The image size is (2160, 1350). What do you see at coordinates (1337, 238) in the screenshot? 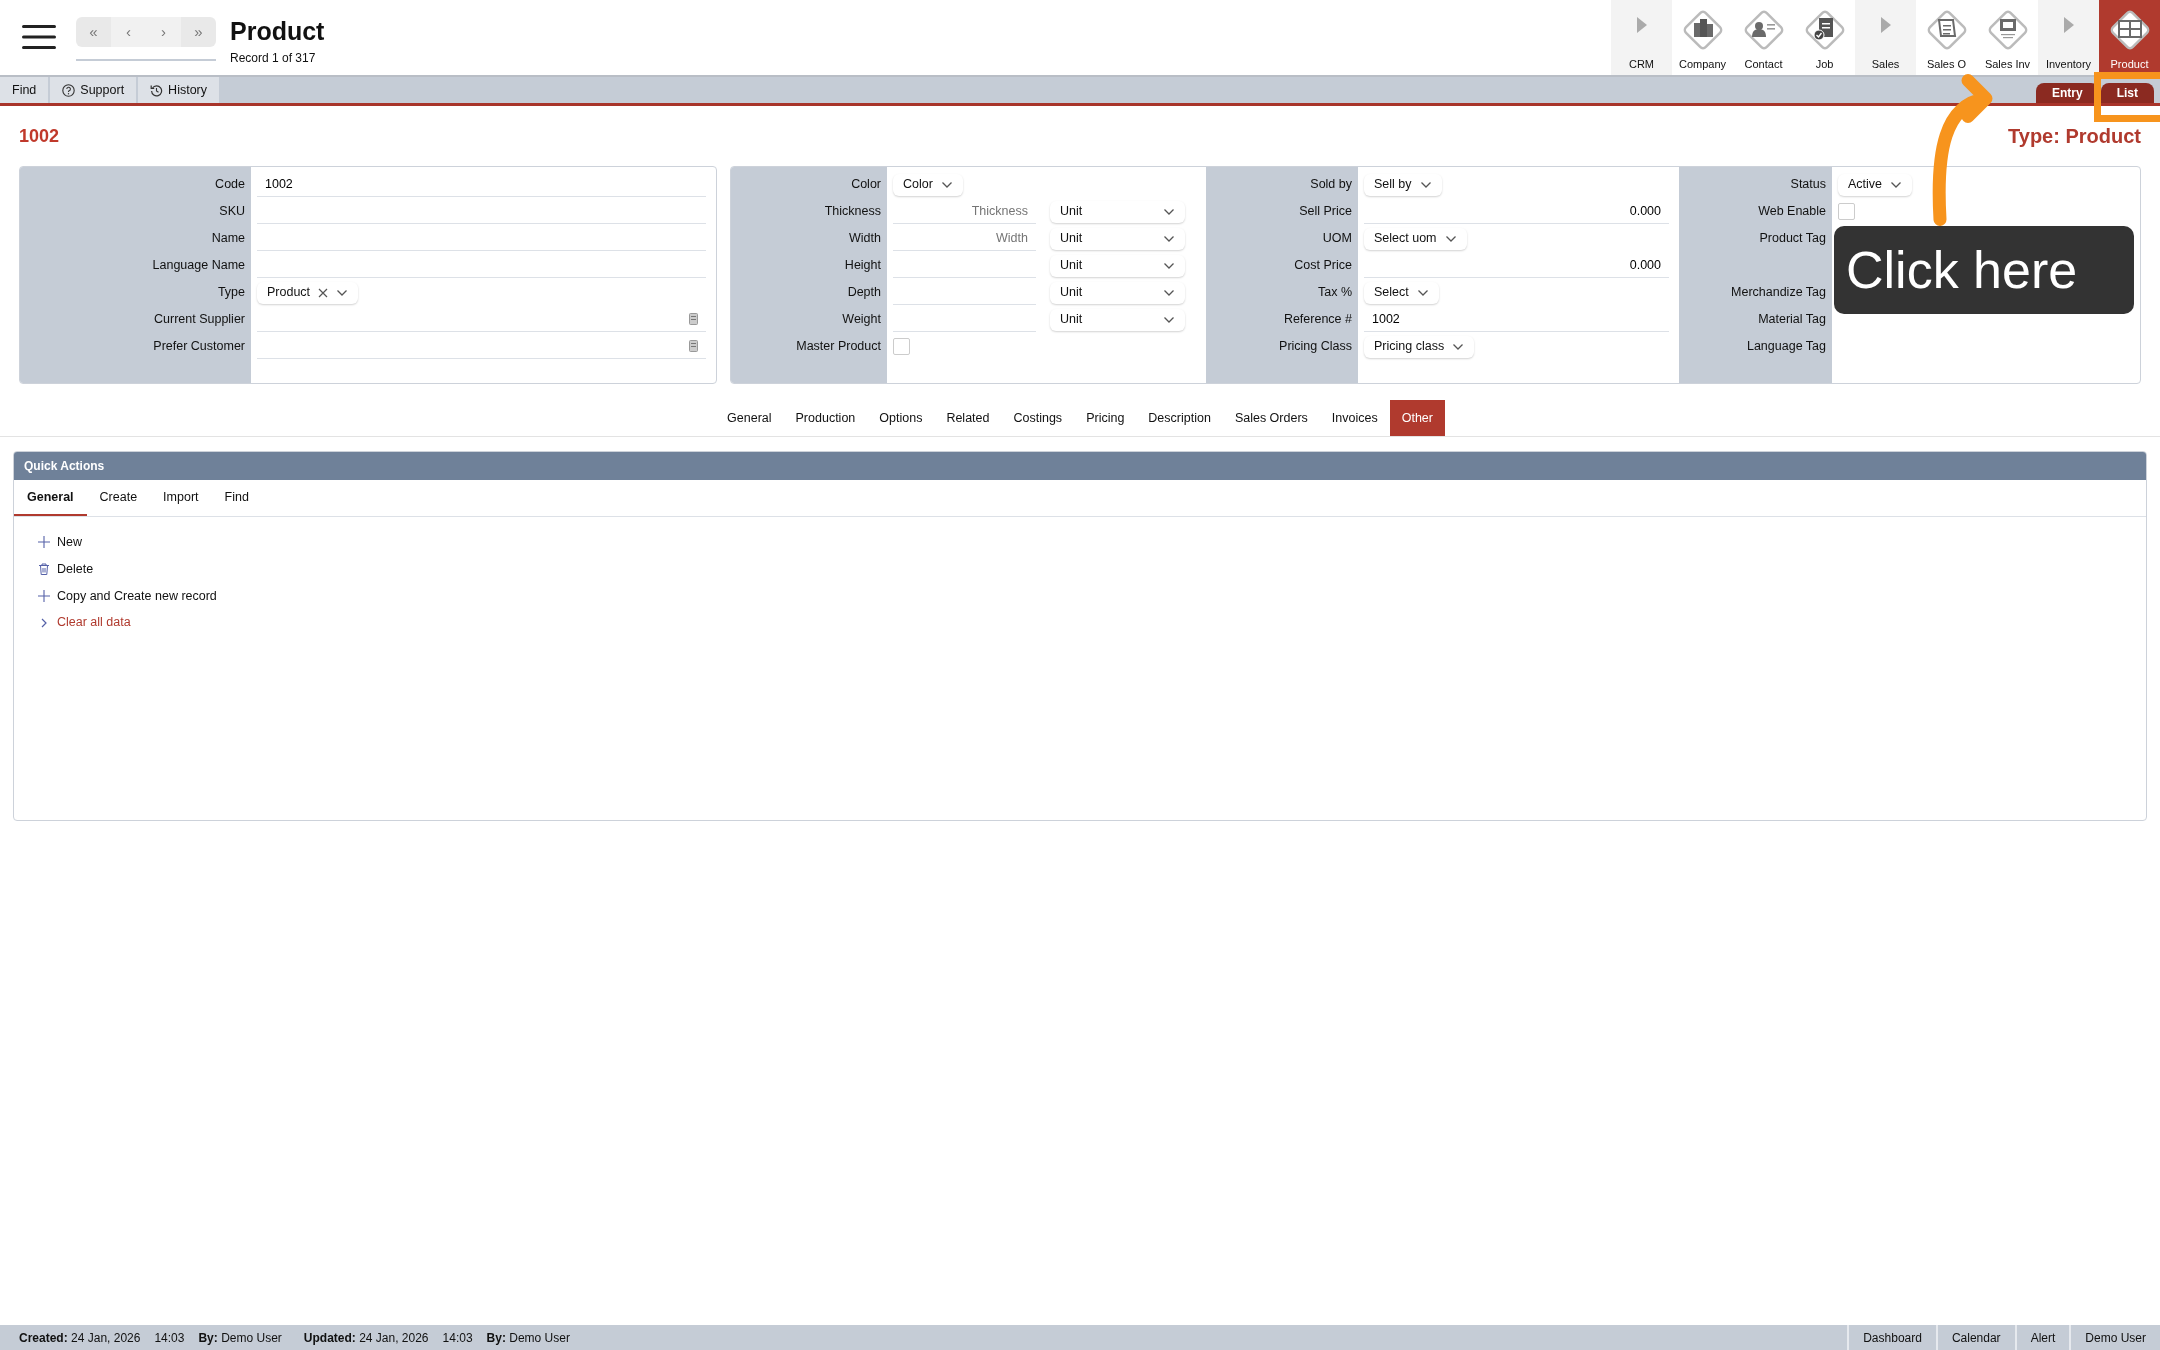
I see `field-label: UOM` at bounding box center [1337, 238].